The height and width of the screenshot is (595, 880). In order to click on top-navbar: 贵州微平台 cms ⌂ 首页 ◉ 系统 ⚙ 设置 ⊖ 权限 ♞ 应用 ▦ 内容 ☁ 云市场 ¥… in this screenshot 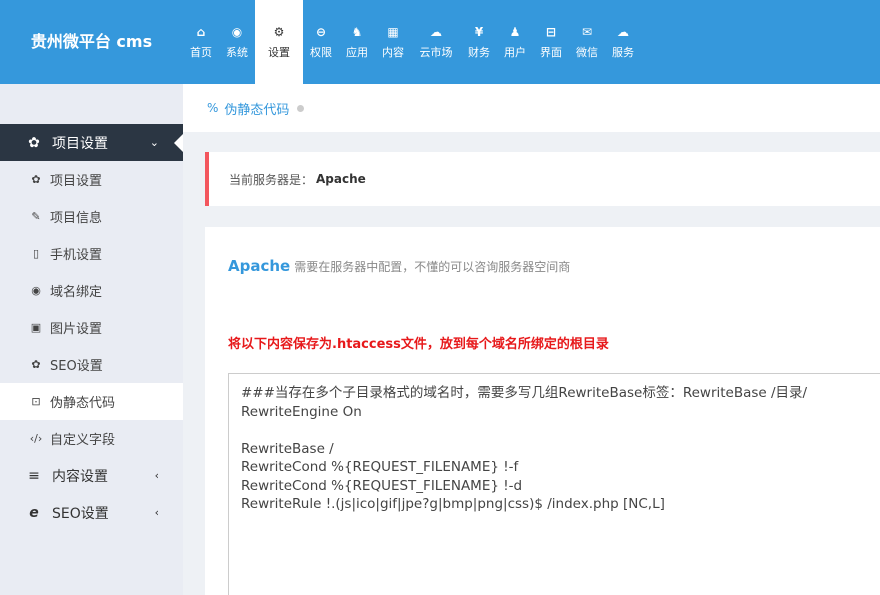, I will do `click(440, 42)`.